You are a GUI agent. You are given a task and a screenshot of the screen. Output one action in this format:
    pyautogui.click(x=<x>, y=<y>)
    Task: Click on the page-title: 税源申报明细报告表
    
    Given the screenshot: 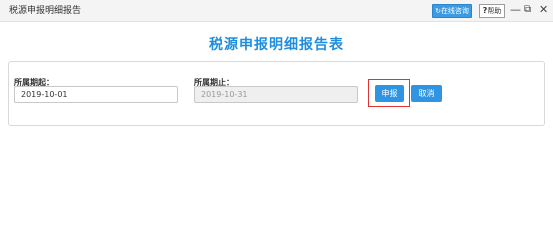 What is the action you would take?
    pyautogui.click(x=276, y=45)
    